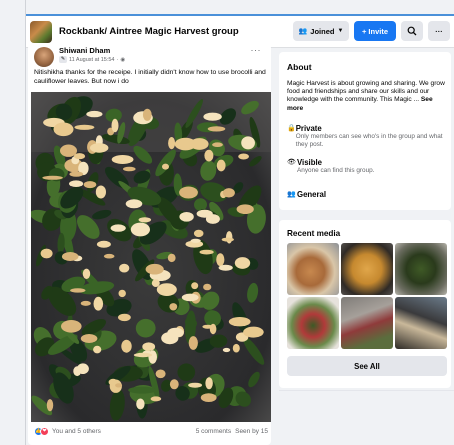 The width and height of the screenshot is (454, 445). I want to click on post-date: 11 August at 15:54, so click(91, 60).